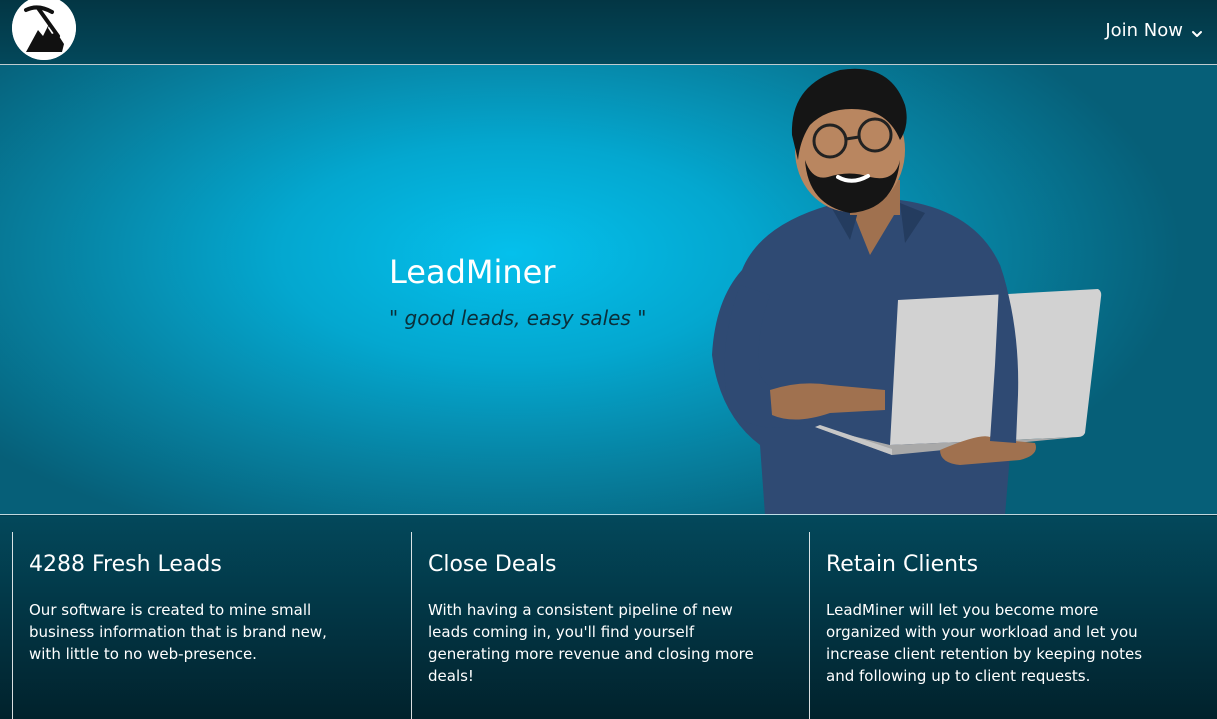 This screenshot has width=1217, height=719. I want to click on hero-title: LeadMiner, so click(472, 272).